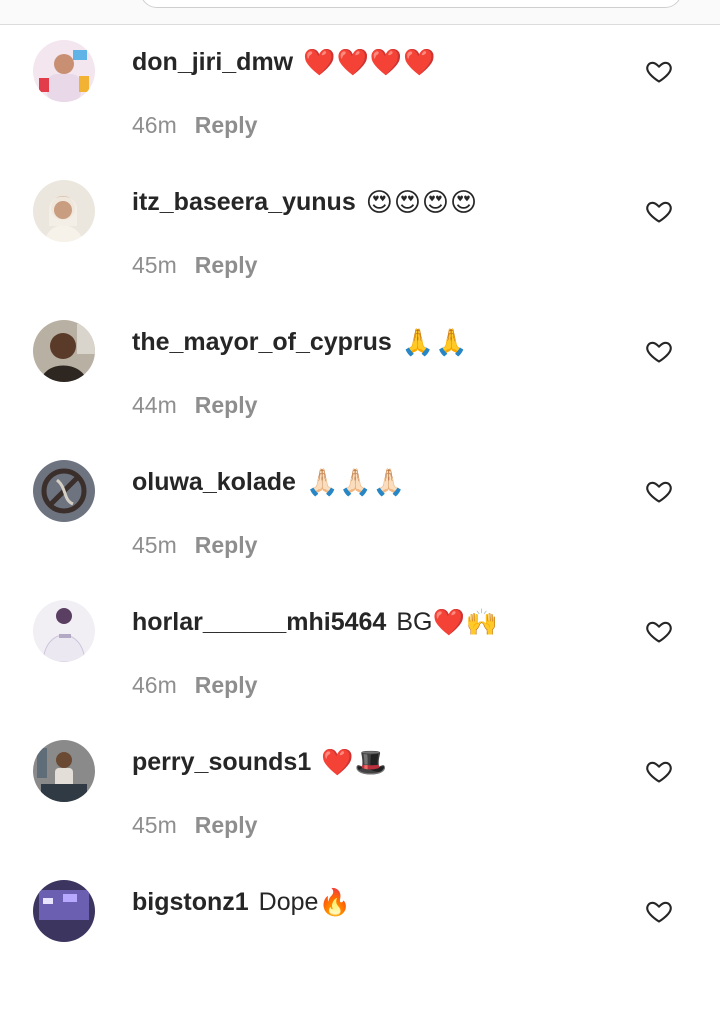 The height and width of the screenshot is (1012, 720). I want to click on comment-line: itz_baseera_yunus 😍😍😍😍, so click(305, 202).